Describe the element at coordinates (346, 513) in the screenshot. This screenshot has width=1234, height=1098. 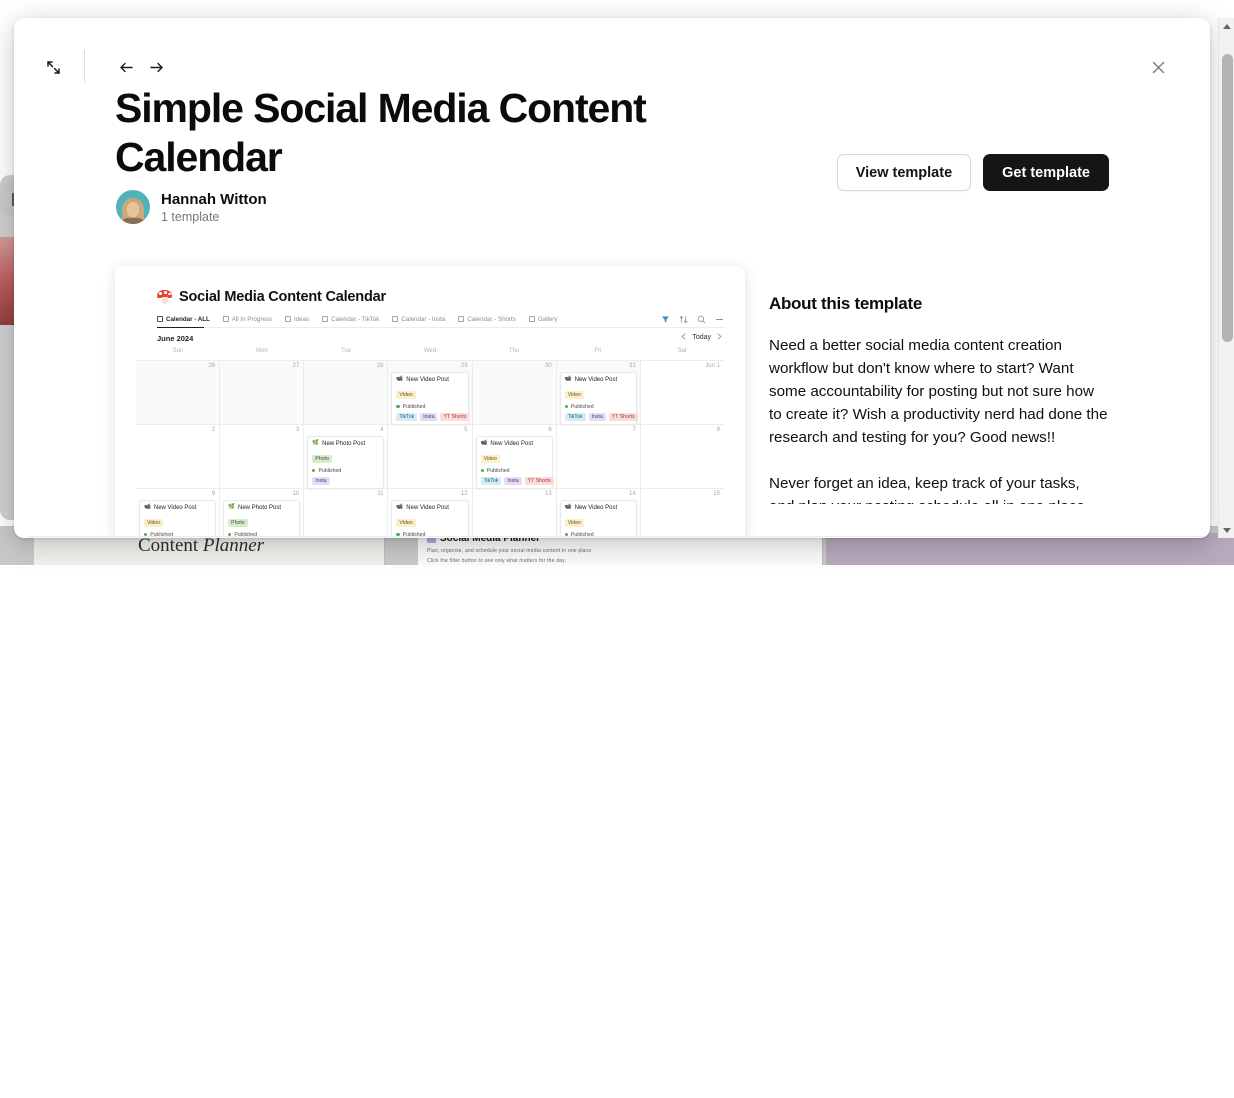
I see `calendar-day-cell: 11` at that location.